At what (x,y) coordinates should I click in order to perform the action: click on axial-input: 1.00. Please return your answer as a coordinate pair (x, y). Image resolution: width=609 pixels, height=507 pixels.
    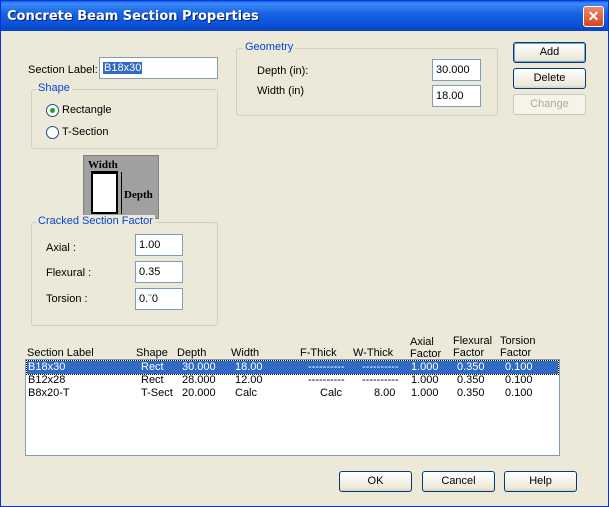
    Looking at the image, I should click on (159, 245).